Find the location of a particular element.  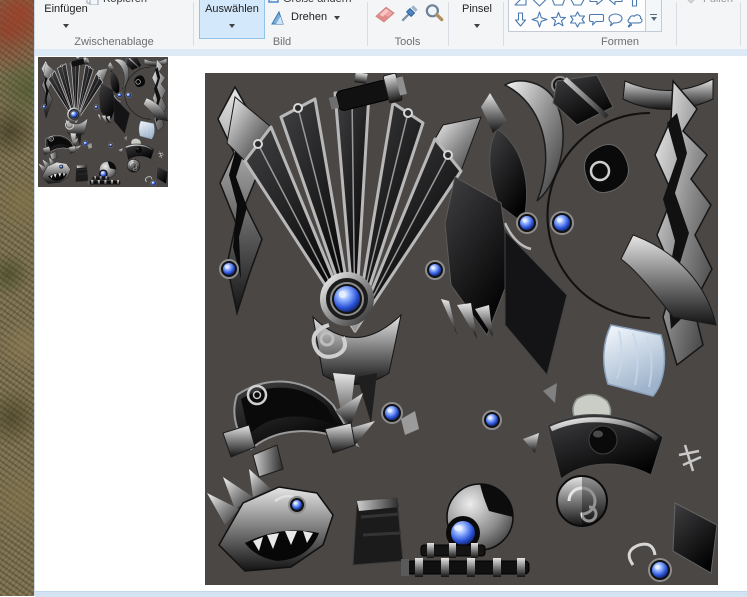

brushes-dropdown-caret is located at coordinates (477, 26).